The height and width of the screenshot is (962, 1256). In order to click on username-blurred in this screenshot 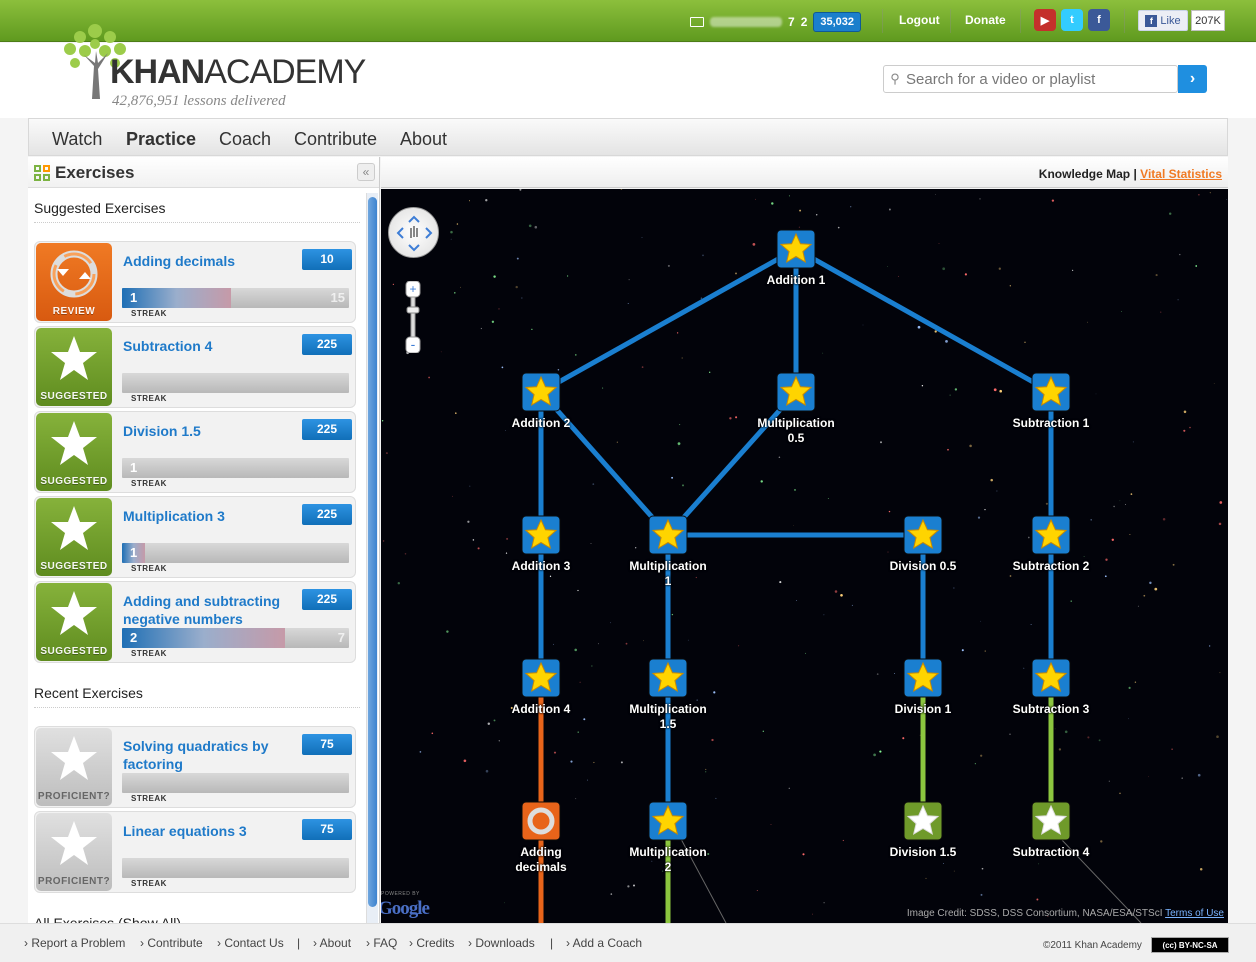, I will do `click(746, 22)`.